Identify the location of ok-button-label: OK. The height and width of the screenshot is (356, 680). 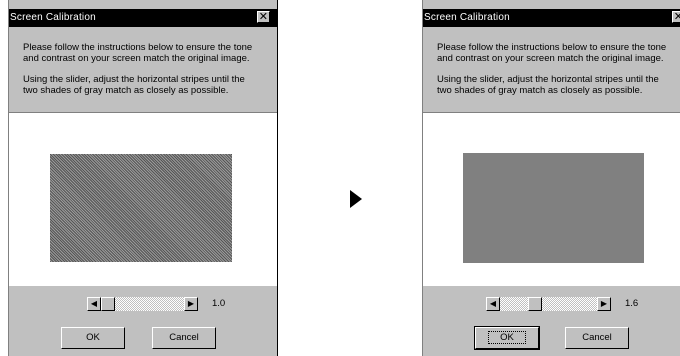
(507, 337).